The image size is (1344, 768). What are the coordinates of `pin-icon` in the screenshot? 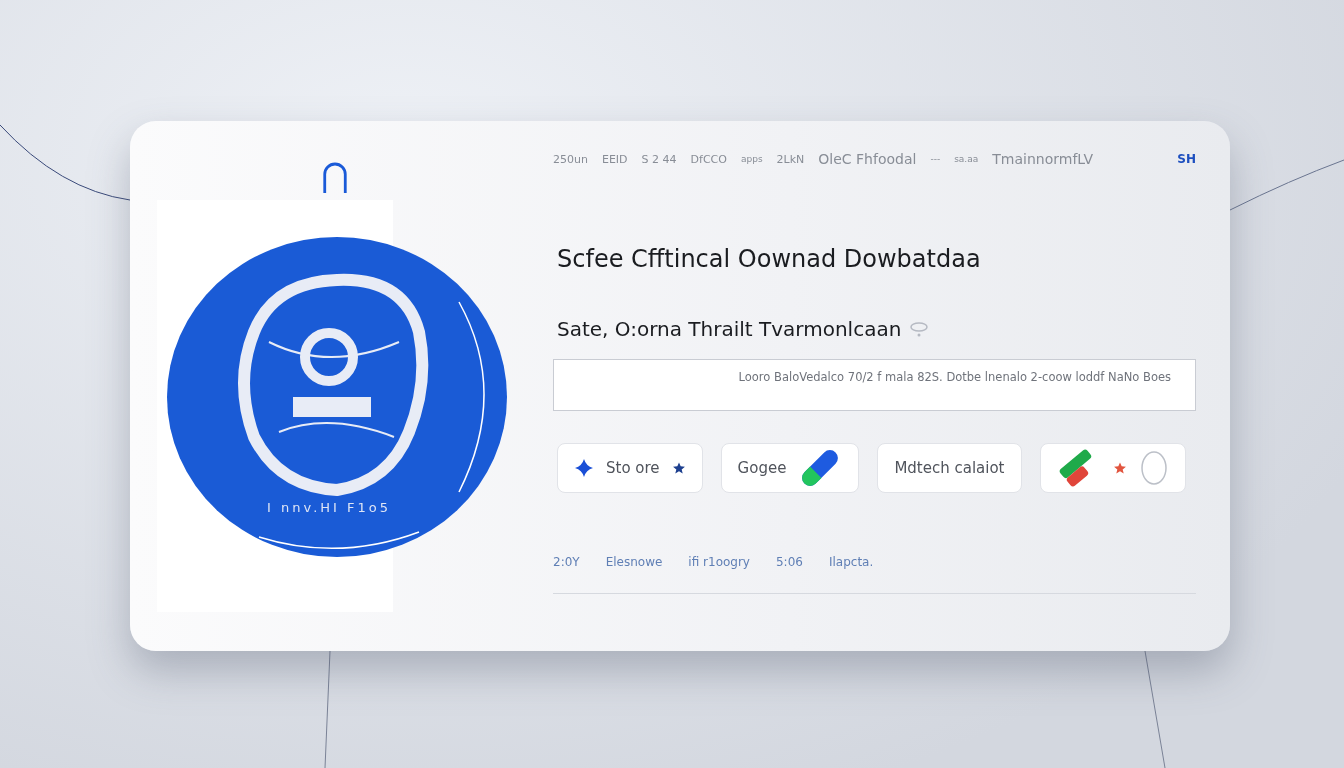 It's located at (919, 329).